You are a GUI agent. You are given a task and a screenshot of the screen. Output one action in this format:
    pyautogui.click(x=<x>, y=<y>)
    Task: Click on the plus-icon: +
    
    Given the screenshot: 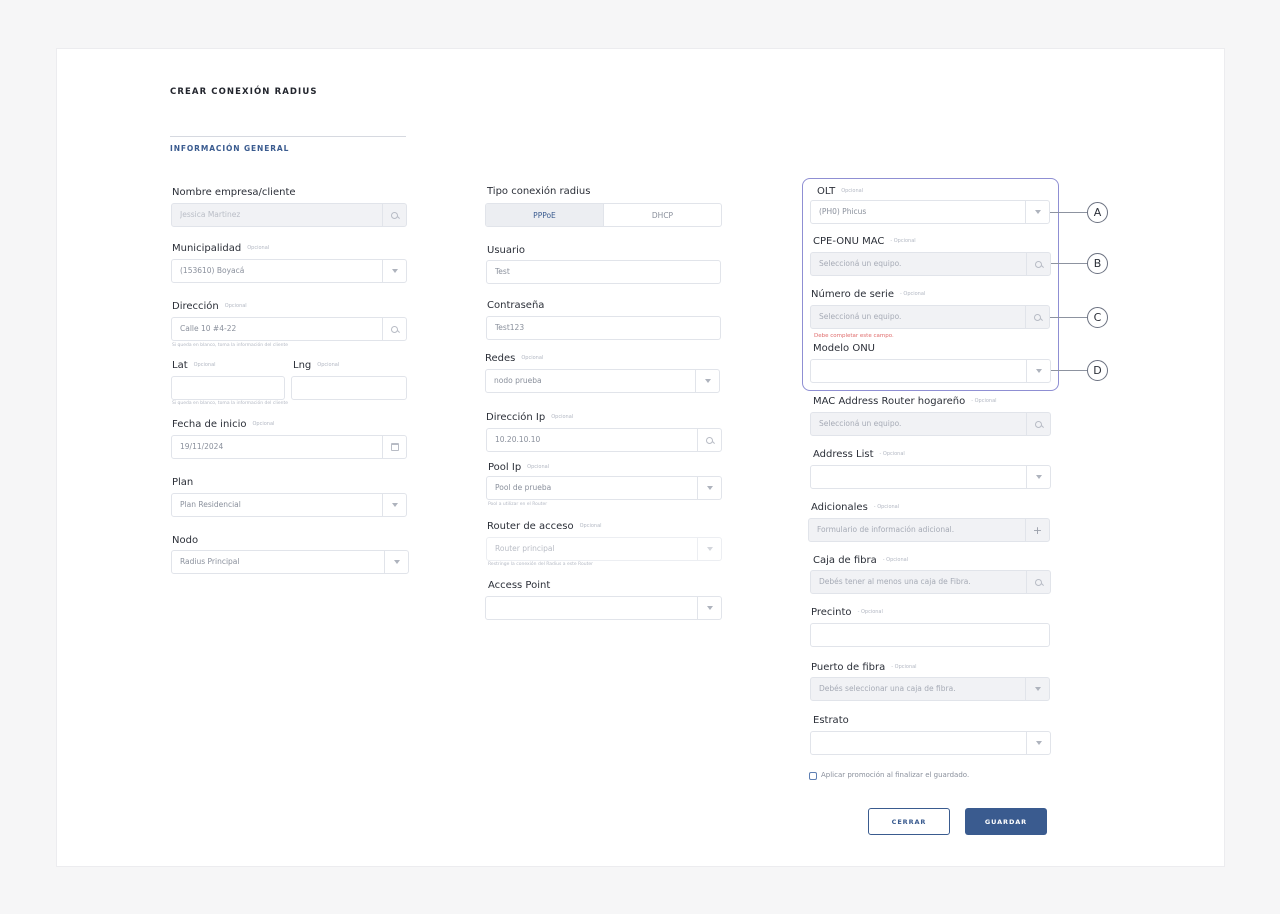 What is the action you would take?
    pyautogui.click(x=1037, y=530)
    